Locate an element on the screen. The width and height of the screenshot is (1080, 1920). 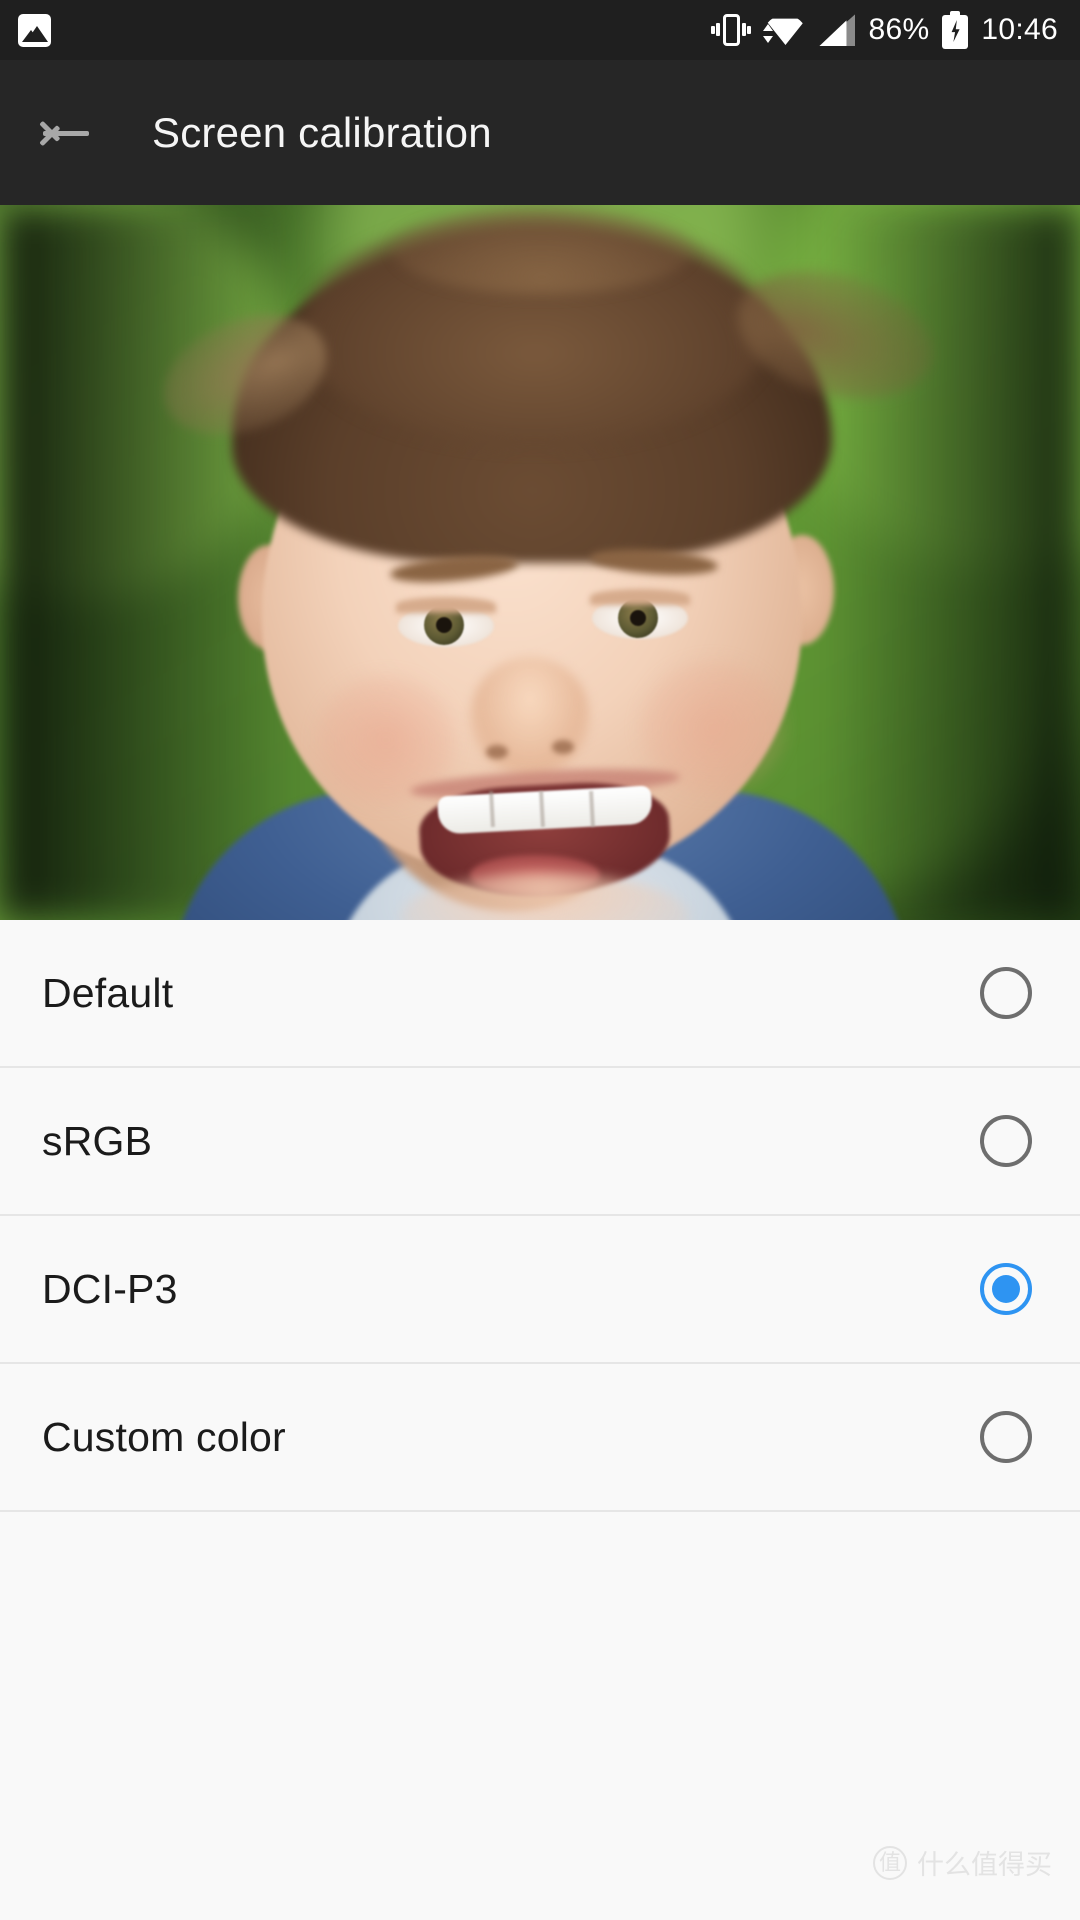
radio-custom-color is located at coordinates (1006, 1437).